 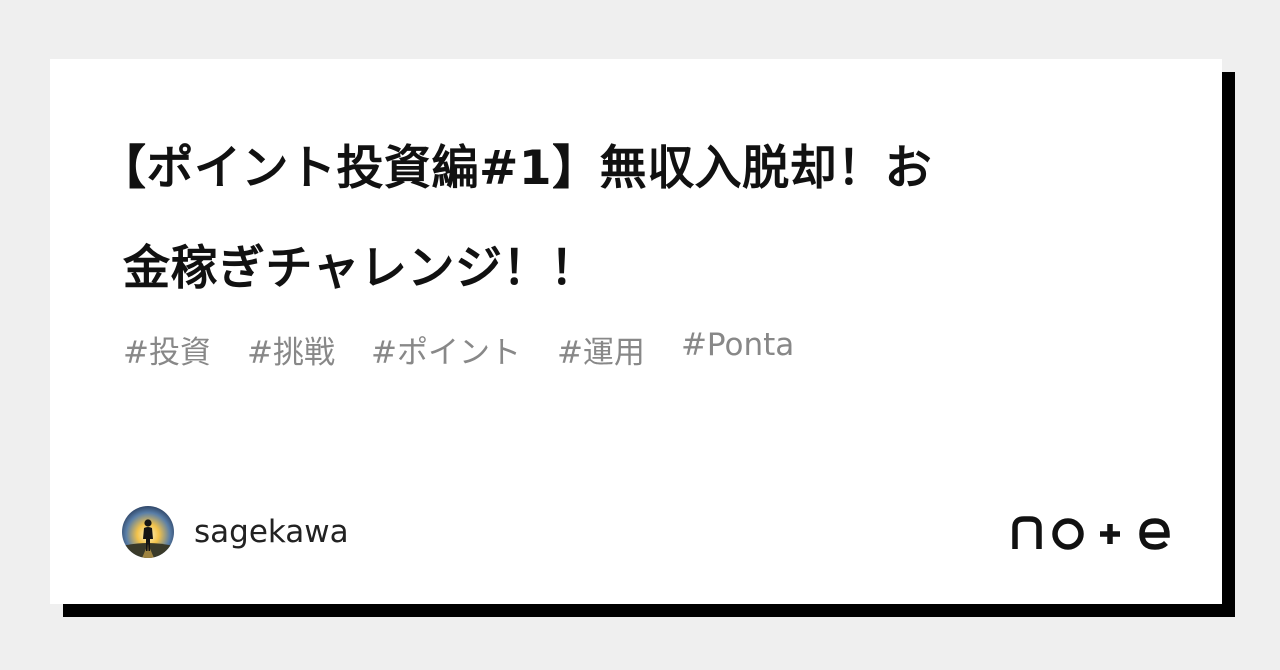 What do you see at coordinates (516, 168) in the screenshot?
I see `article-title-line1: 【ポイント投資編#1】無収入脱却！お` at bounding box center [516, 168].